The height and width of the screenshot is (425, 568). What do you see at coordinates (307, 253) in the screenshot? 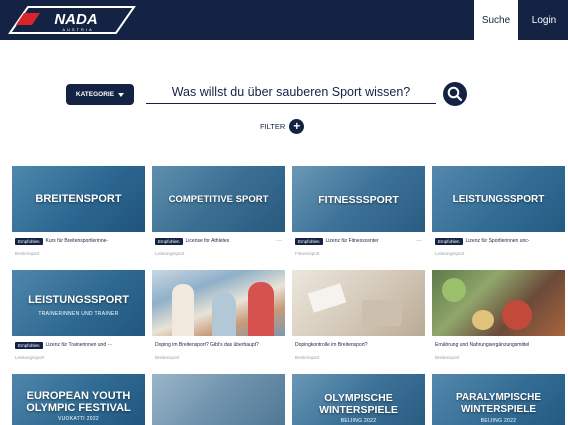
I see `card-category: Fitnesssport` at bounding box center [307, 253].